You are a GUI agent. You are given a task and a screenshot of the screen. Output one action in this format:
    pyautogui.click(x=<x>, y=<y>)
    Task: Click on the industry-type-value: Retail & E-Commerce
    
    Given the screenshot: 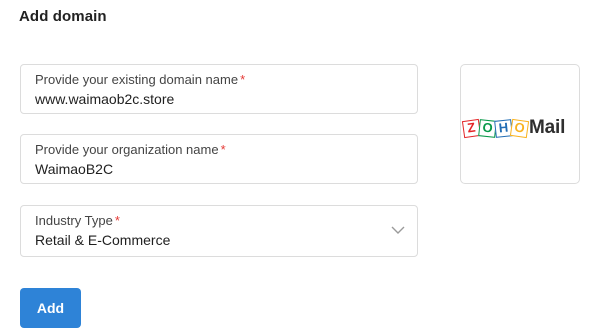 What is the action you would take?
    pyautogui.click(x=103, y=240)
    